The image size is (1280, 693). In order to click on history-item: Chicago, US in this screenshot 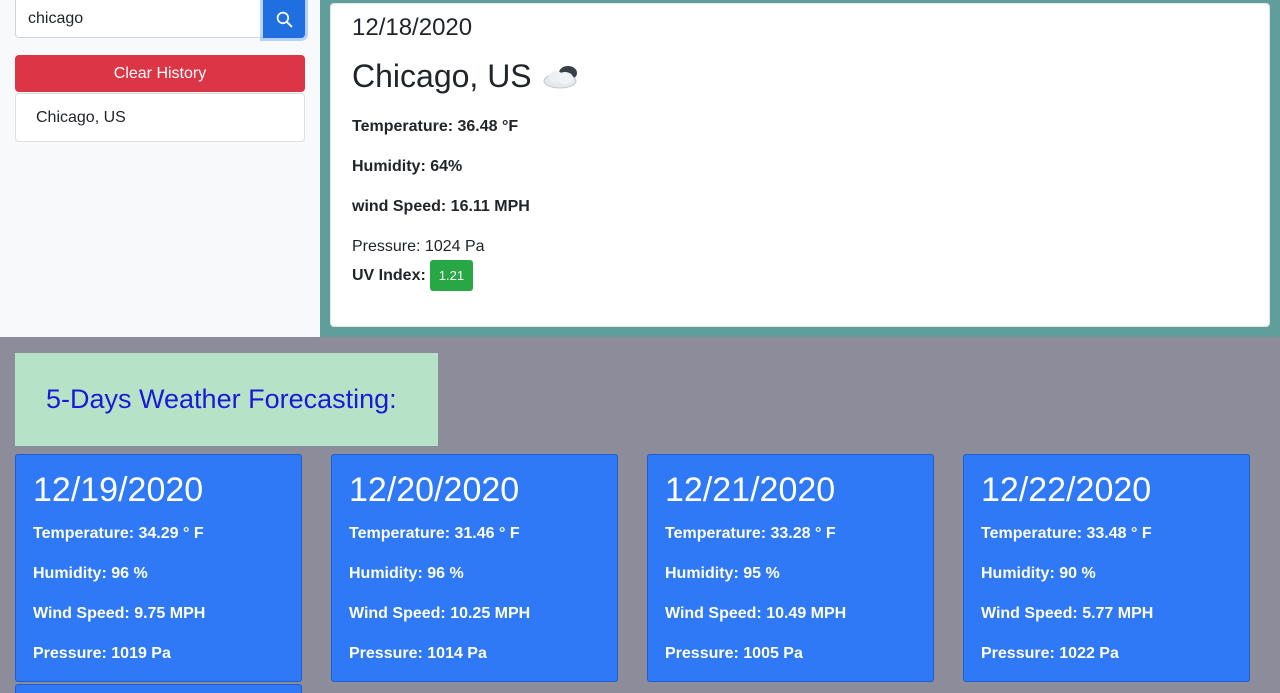, I will do `click(160, 117)`.